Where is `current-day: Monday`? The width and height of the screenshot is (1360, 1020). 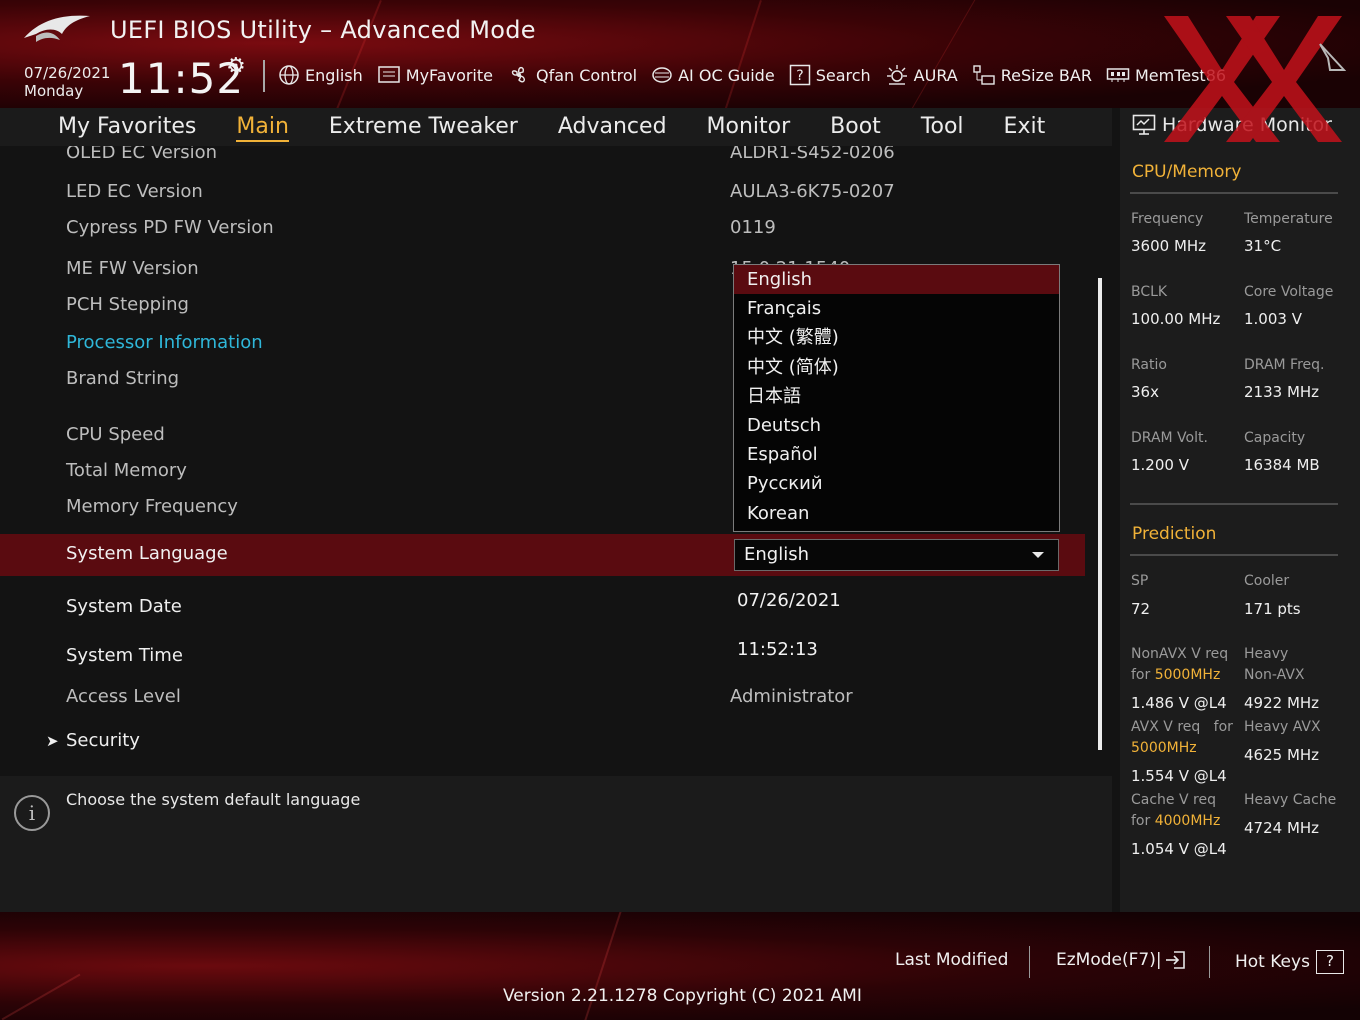 current-day: Monday is located at coordinates (54, 91).